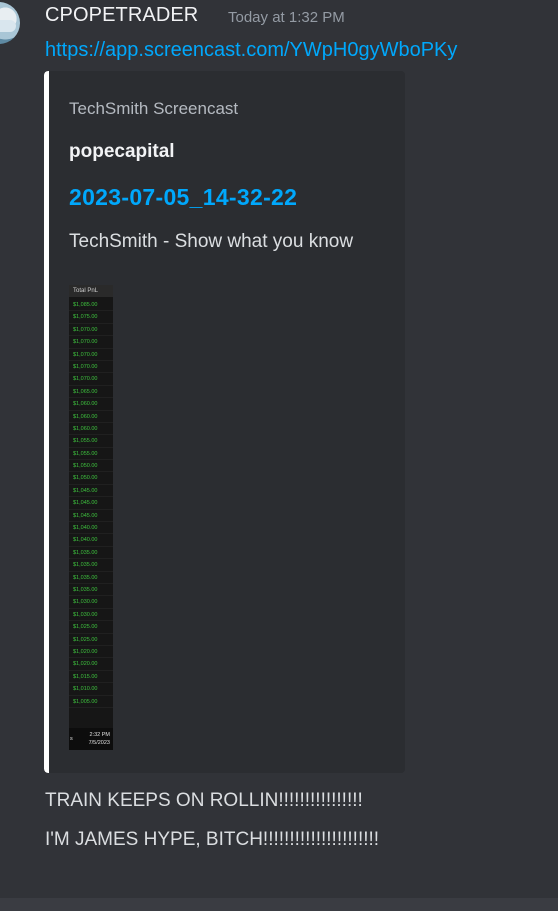  Describe the element at coordinates (99, 735) in the screenshot. I see `thumbnail-taskbar-time: 2:32 PM` at that location.